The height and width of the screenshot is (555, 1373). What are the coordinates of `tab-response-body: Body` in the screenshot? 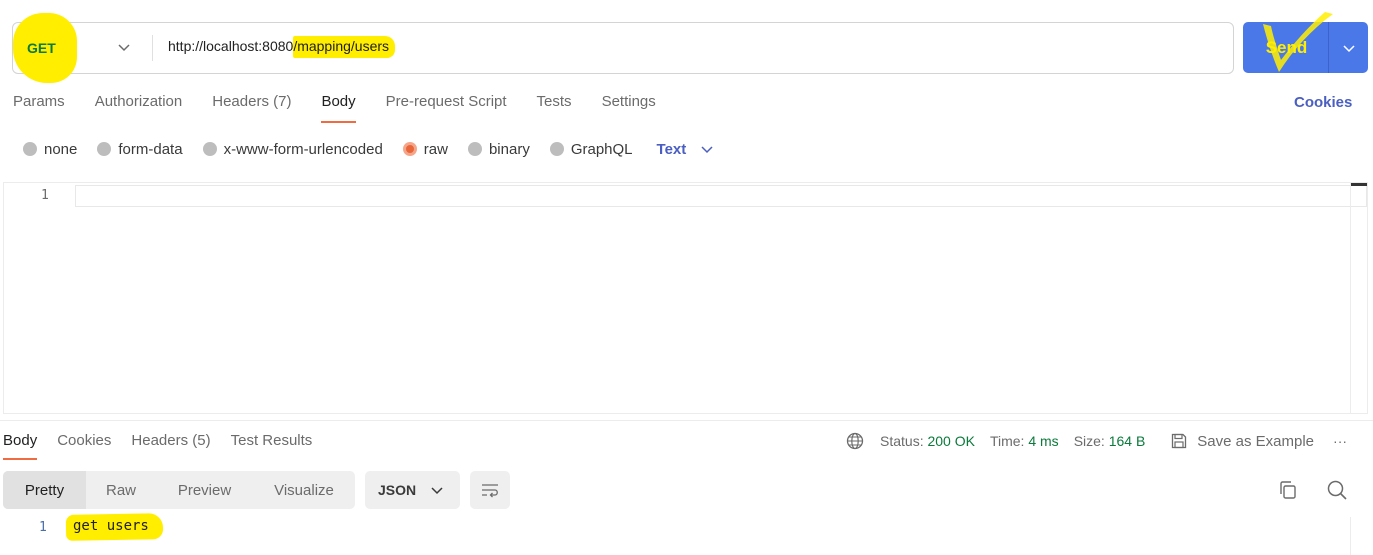 It's located at (20, 446).